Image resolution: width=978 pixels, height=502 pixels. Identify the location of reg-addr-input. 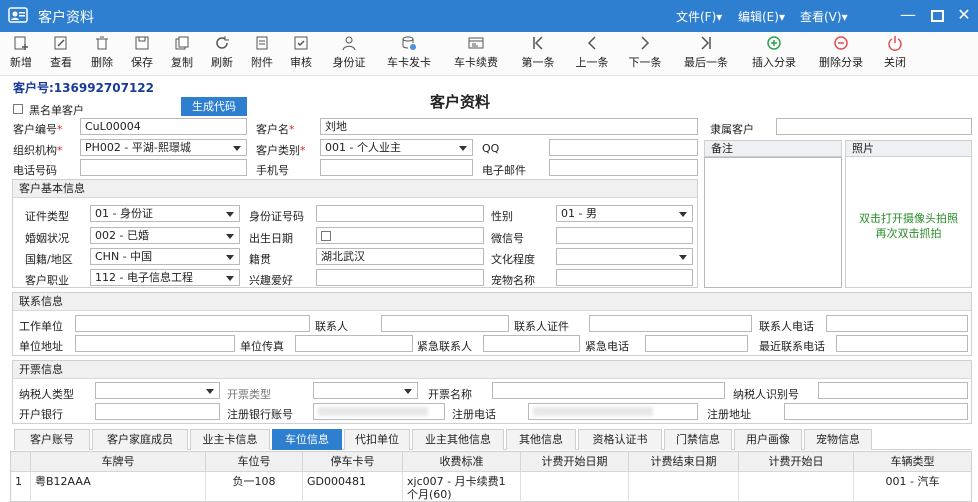
(876, 411).